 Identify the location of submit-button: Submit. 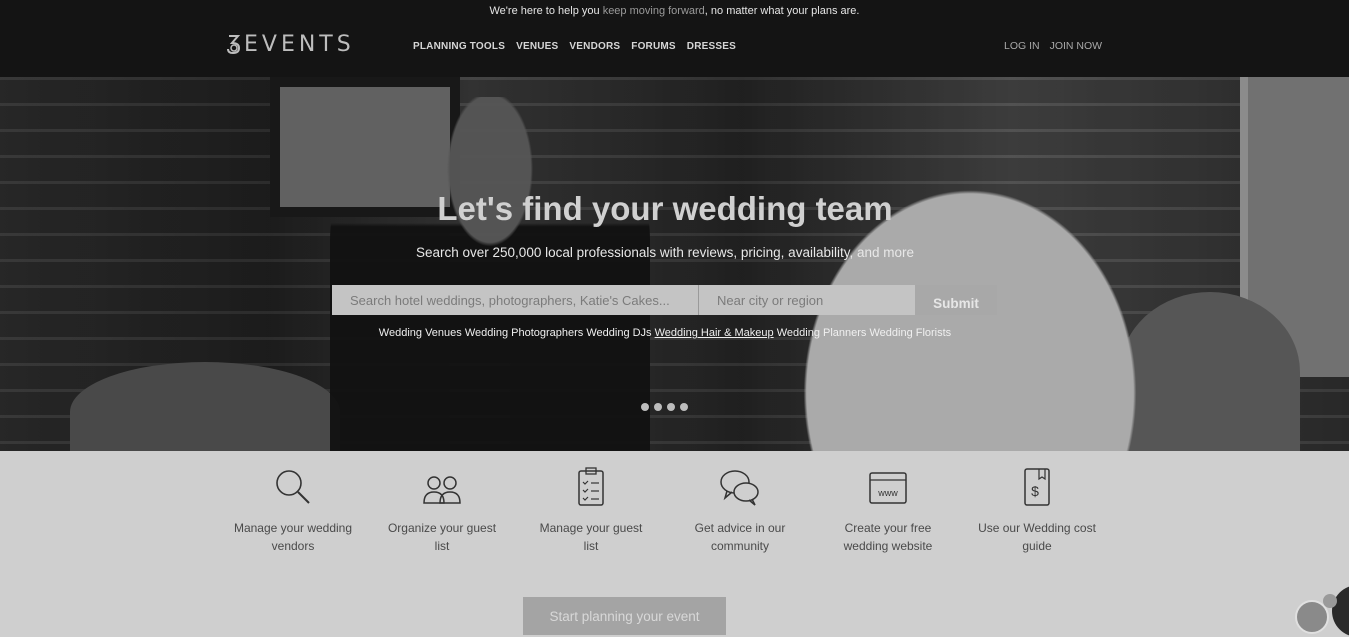
(956, 300).